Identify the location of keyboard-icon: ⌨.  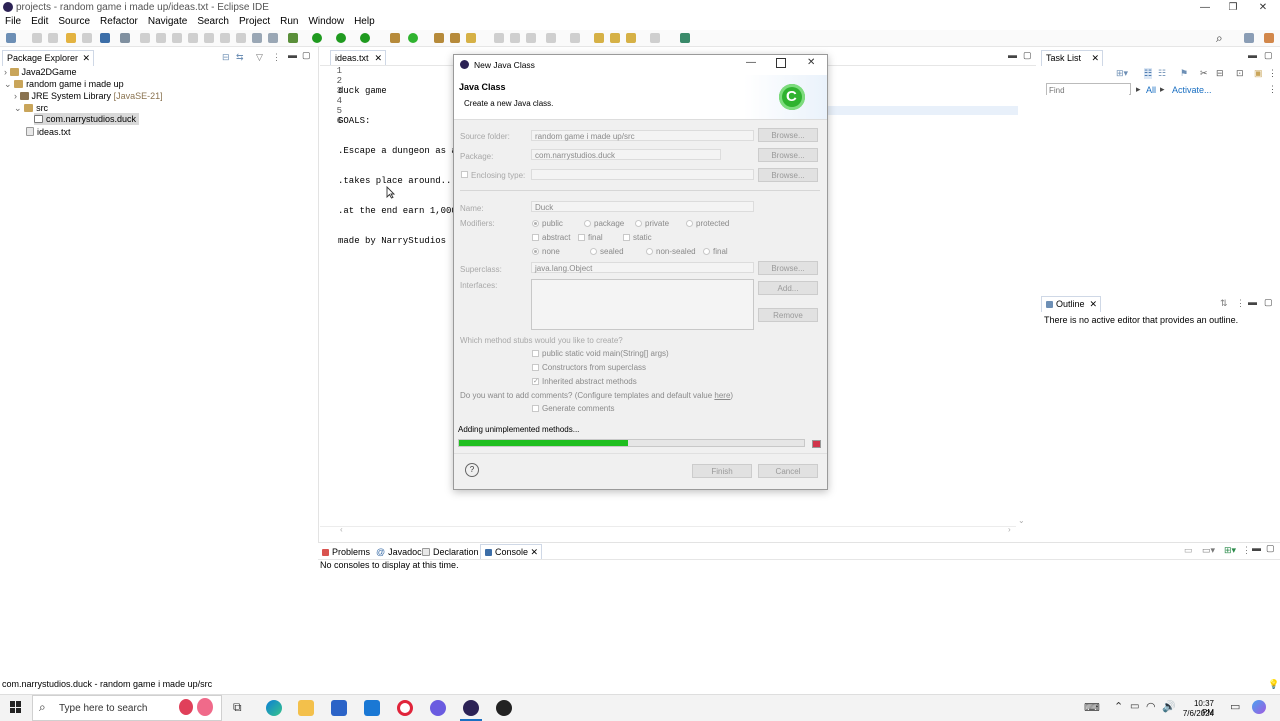
(1092, 707).